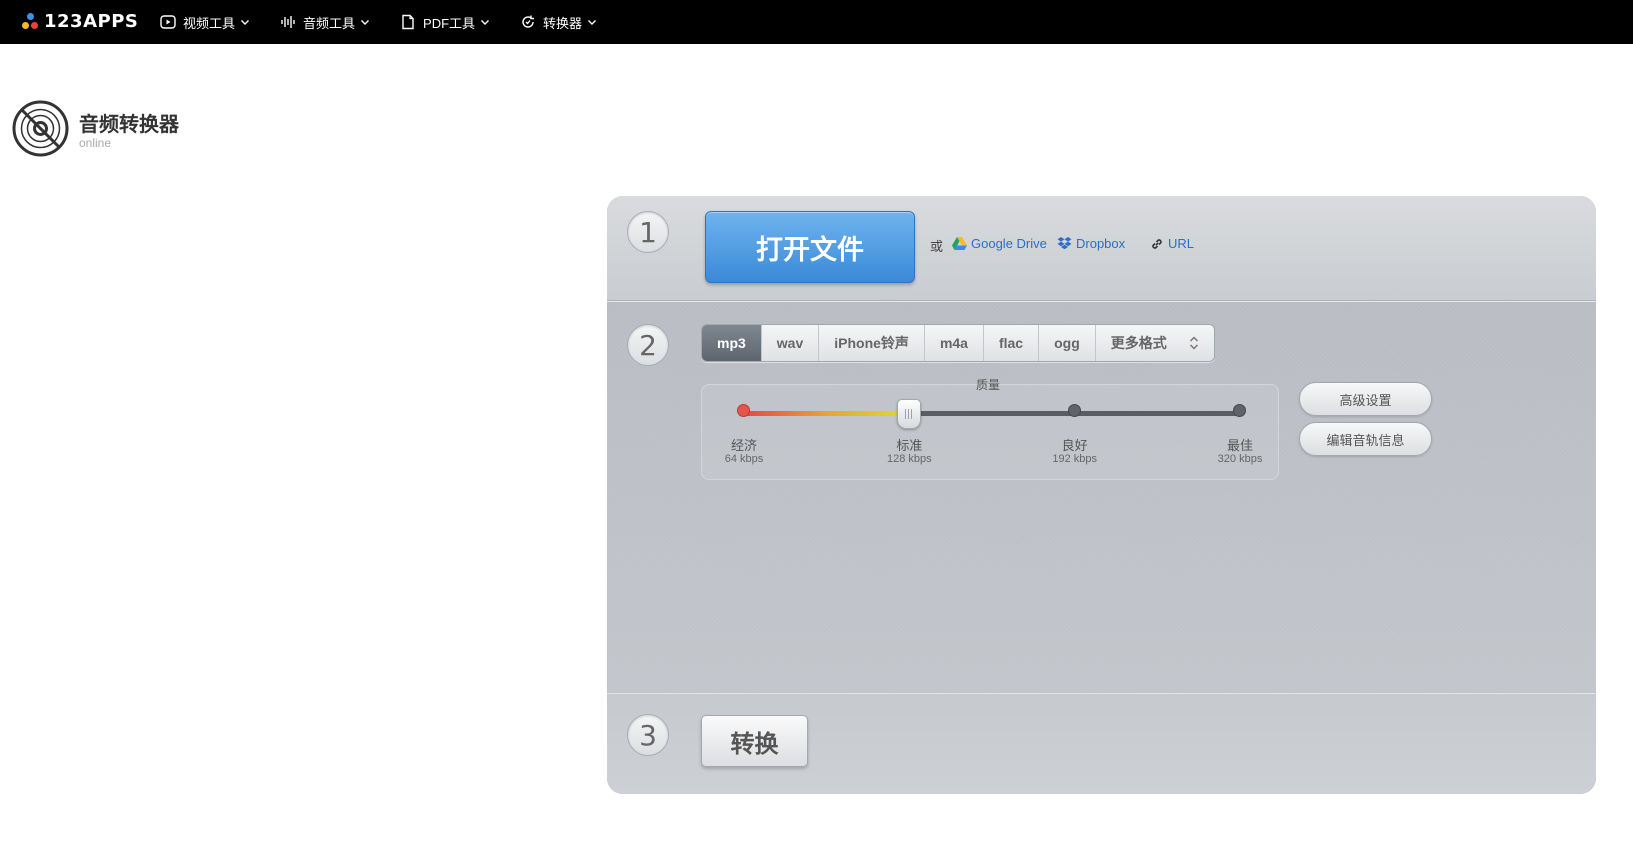  What do you see at coordinates (1365, 399) in the screenshot?
I see `advanced-settings-button: 高级设置` at bounding box center [1365, 399].